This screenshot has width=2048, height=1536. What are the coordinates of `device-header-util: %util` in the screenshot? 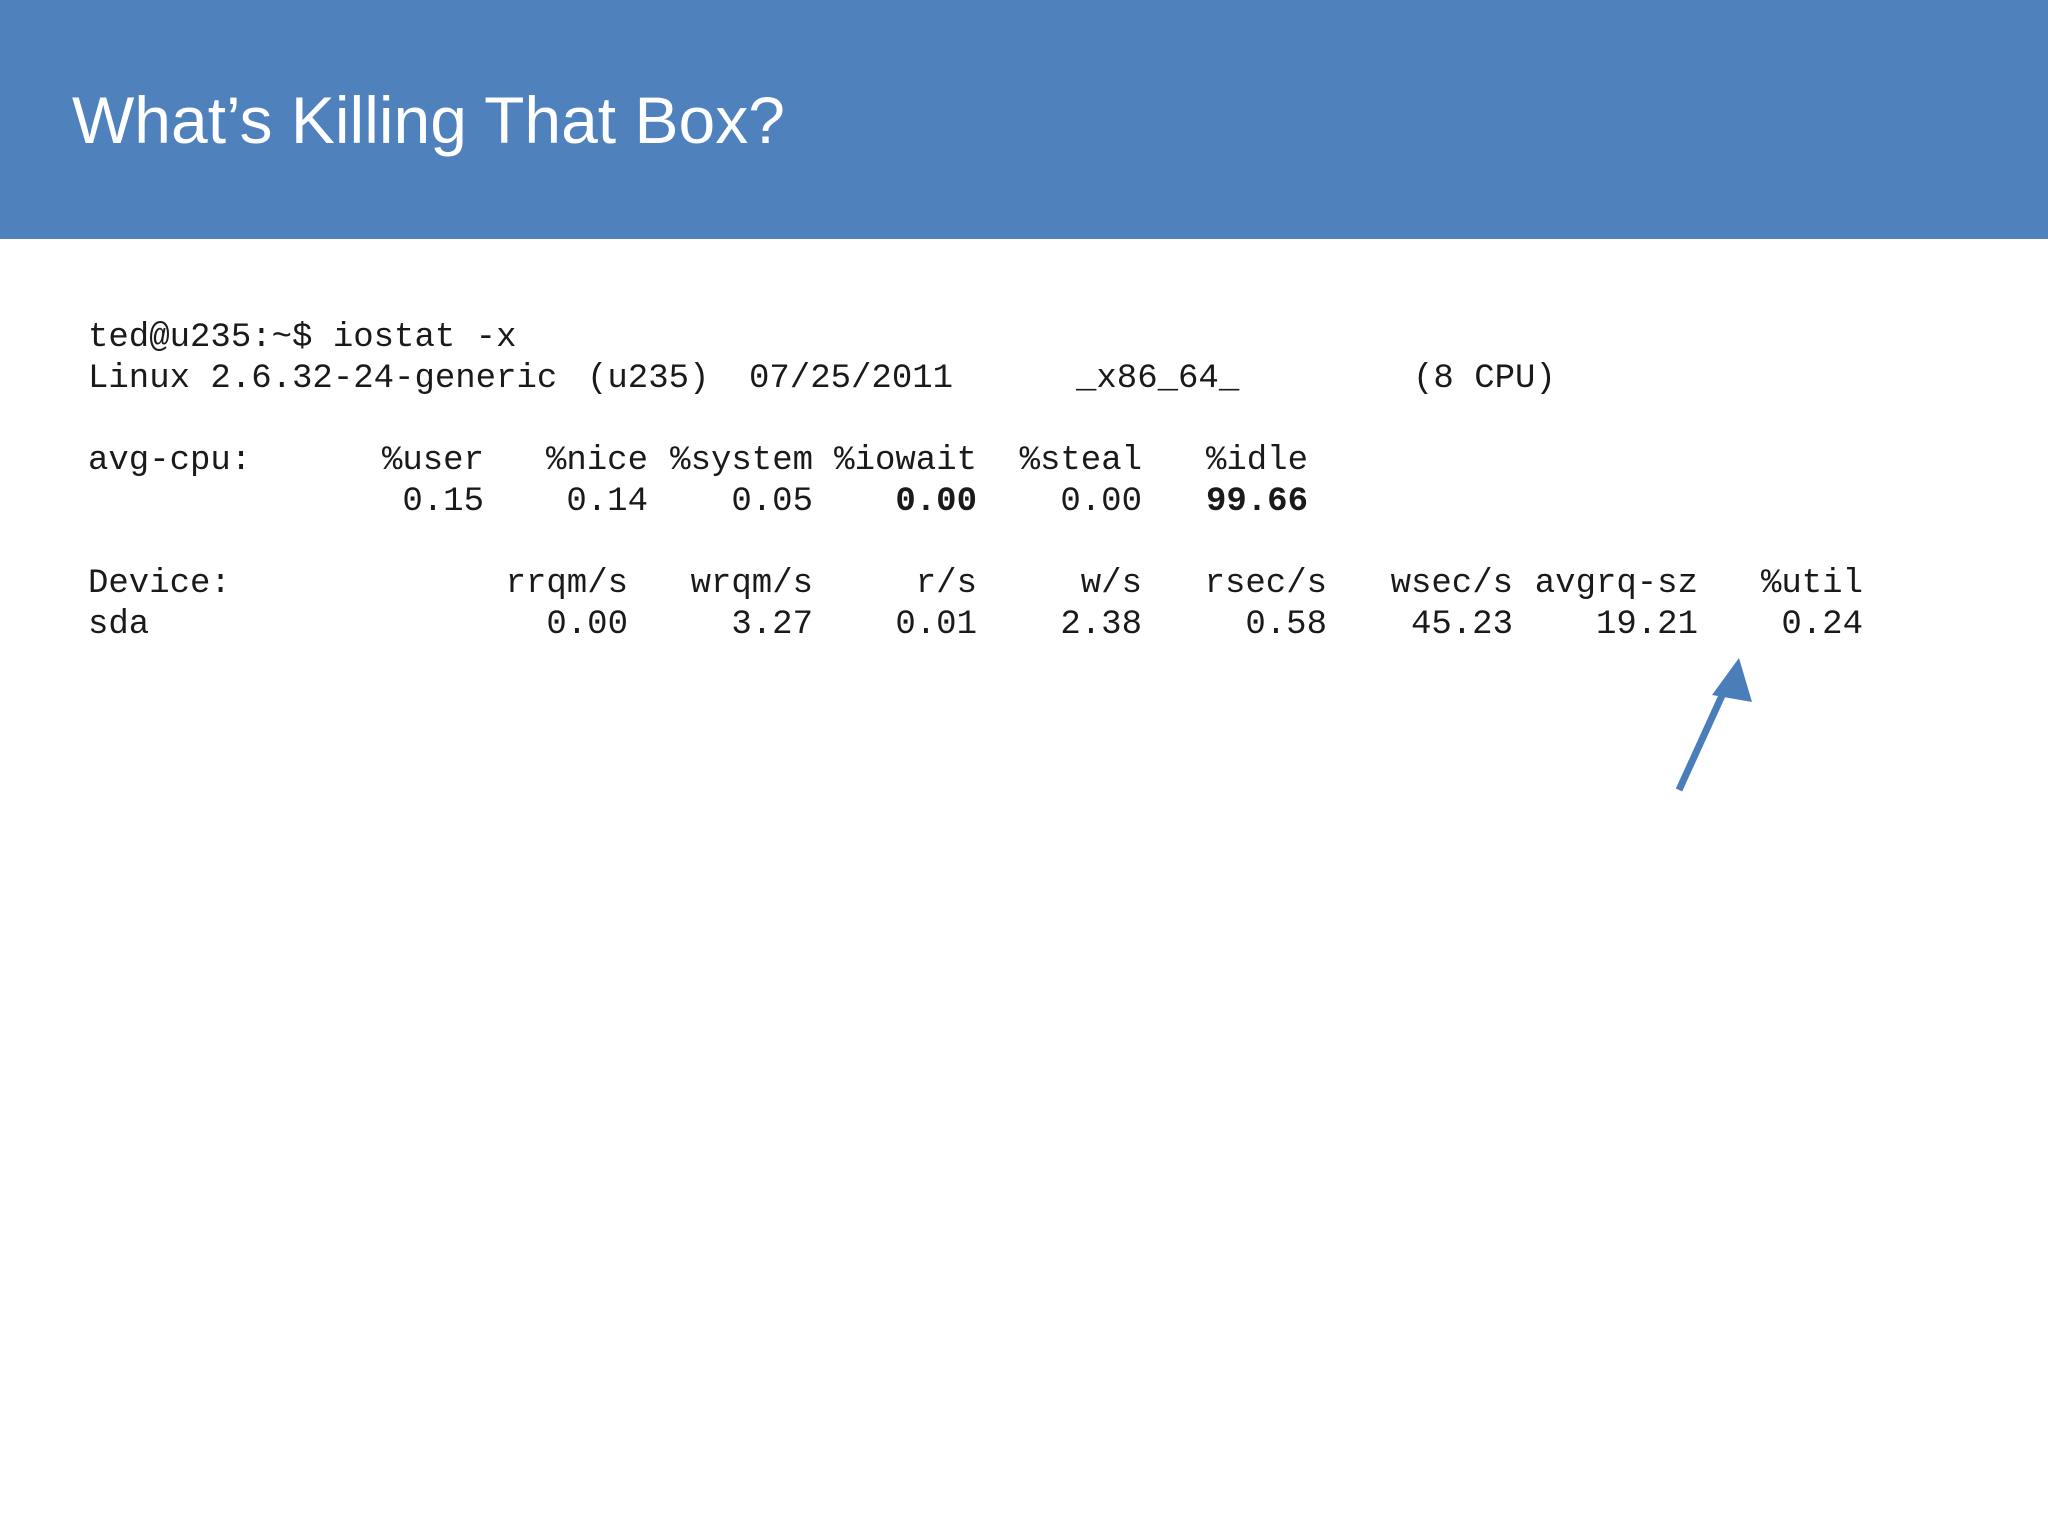 It's located at (1811, 584).